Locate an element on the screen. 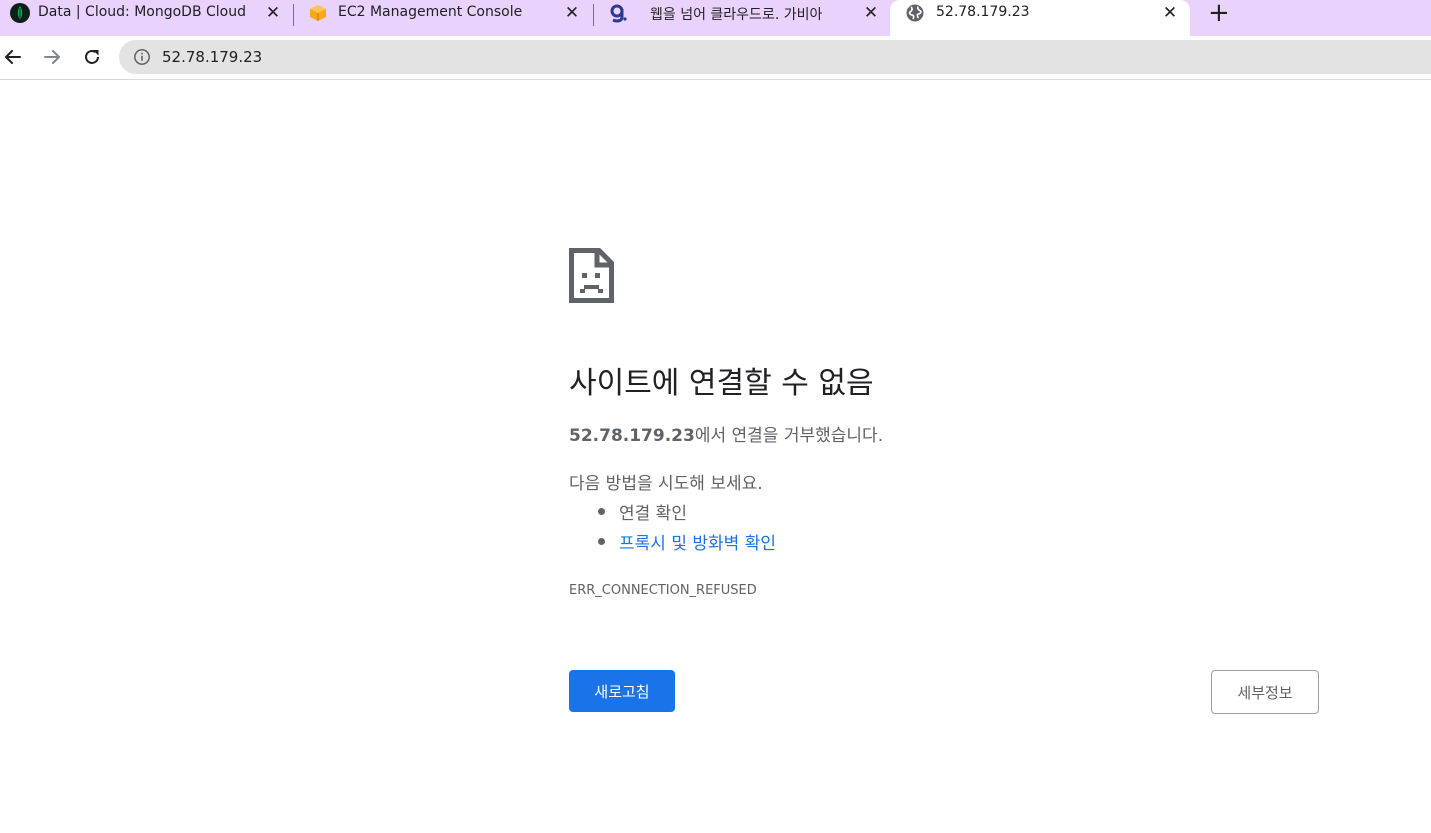 Image resolution: width=1431 pixels, height=833 pixels. error-description: 52.78.179.23에서 연결을 거부했습니다. is located at coordinates (726, 433).